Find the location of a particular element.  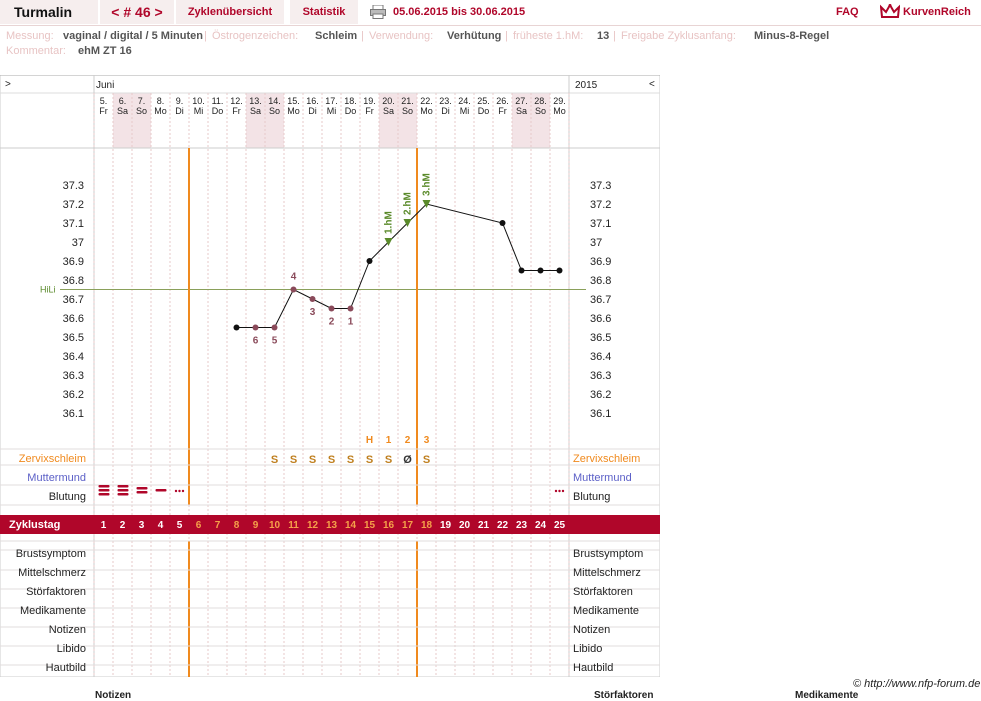

comment-value: ehM ZT 16 is located at coordinates (105, 51).